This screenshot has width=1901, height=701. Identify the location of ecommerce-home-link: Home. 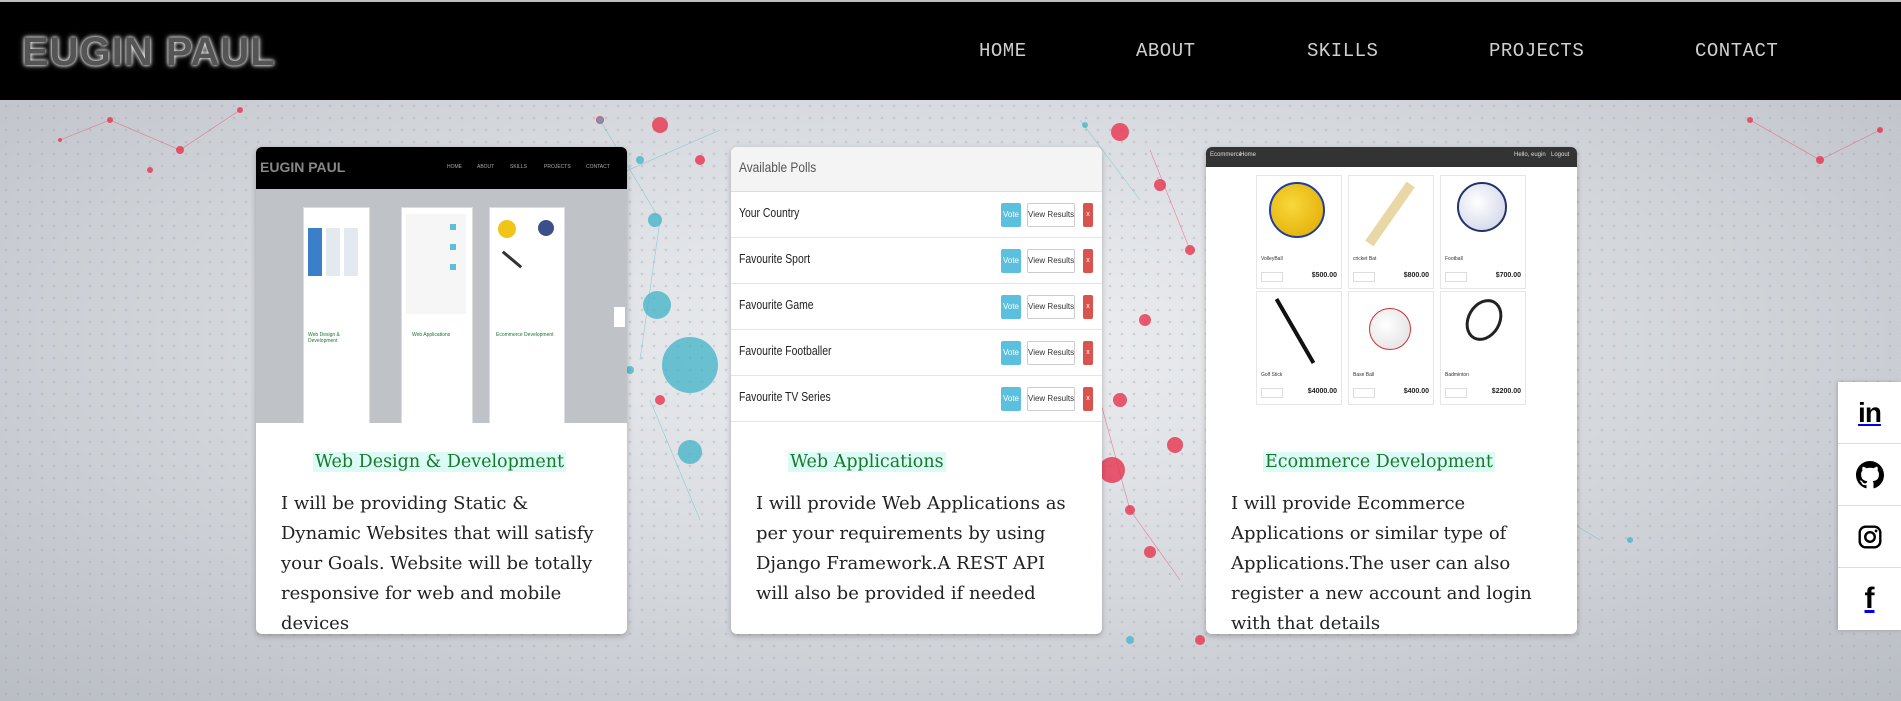
(1248, 155).